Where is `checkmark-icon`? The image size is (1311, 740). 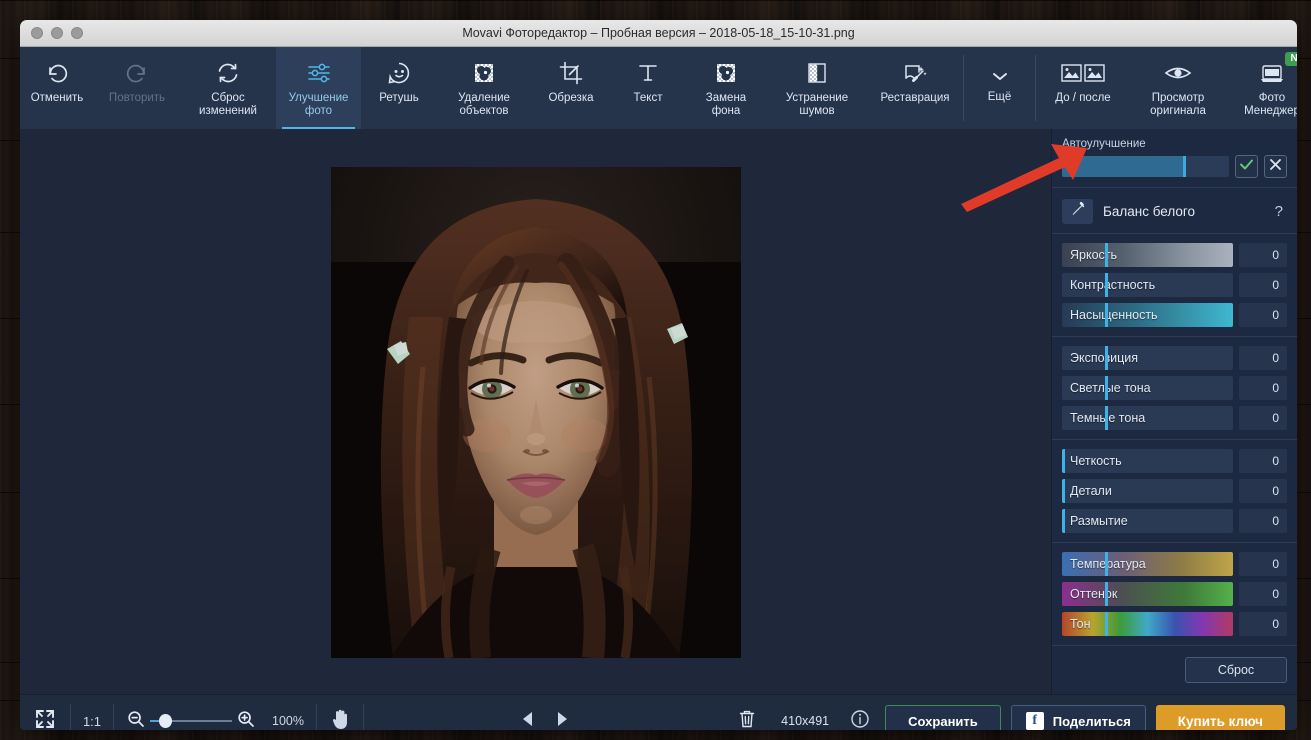 checkmark-icon is located at coordinates (1246, 167).